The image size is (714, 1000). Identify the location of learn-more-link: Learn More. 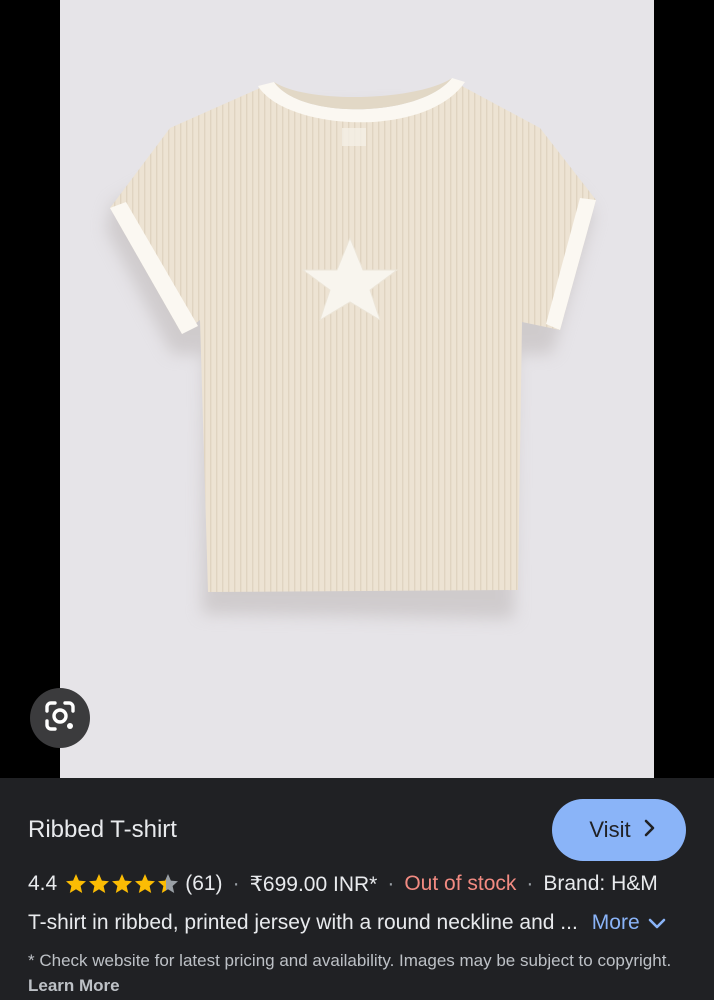
(74, 985).